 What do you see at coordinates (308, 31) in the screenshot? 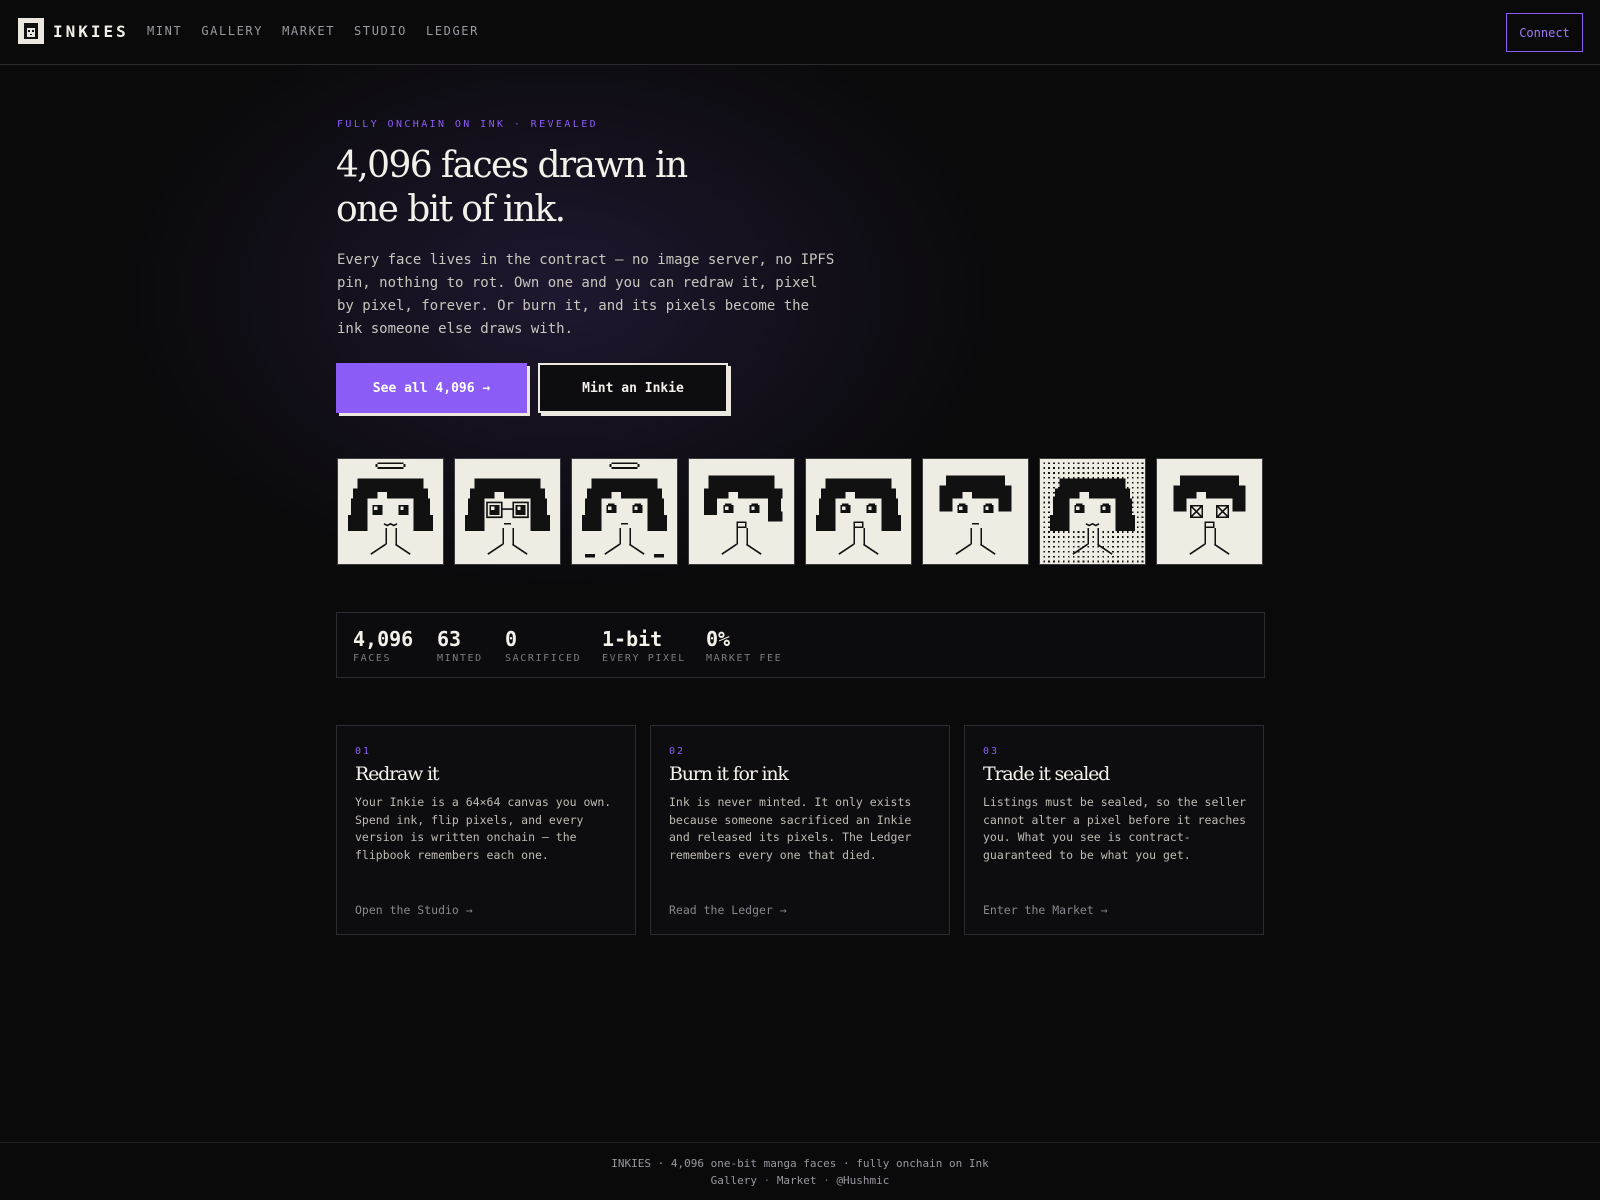
I see `nav-market: MARKET` at bounding box center [308, 31].